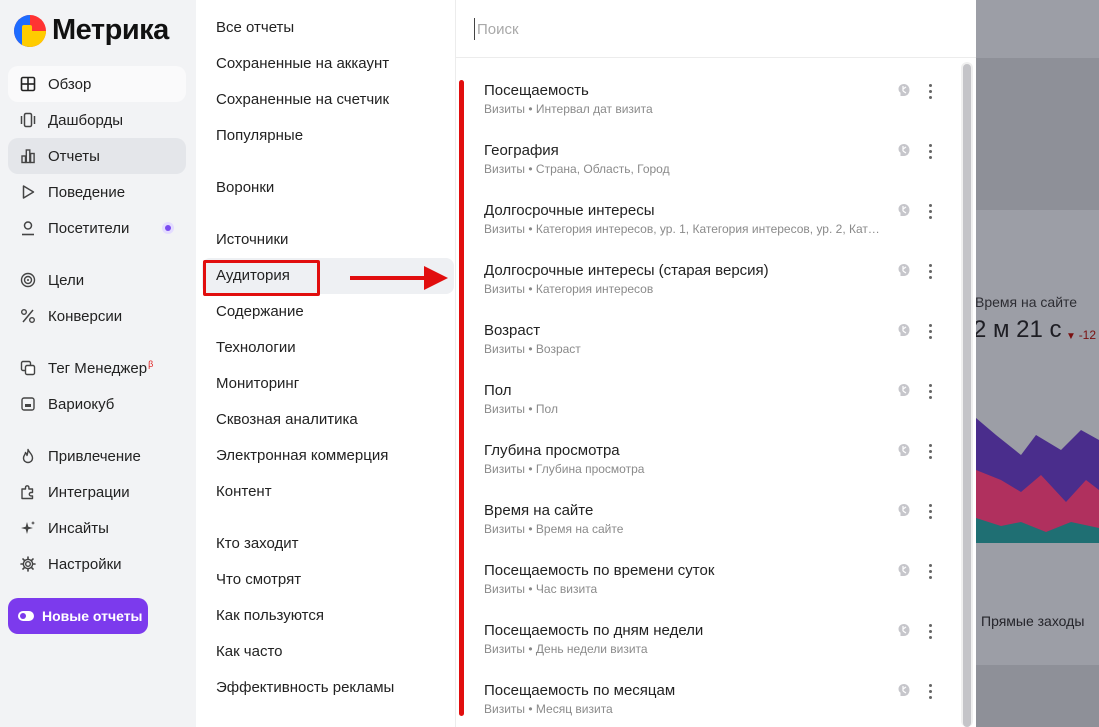 This screenshot has height=727, width=1099. What do you see at coordinates (302, 64) in the screenshot?
I see `category-saved-account: Сохраненные на аккаунт` at bounding box center [302, 64].